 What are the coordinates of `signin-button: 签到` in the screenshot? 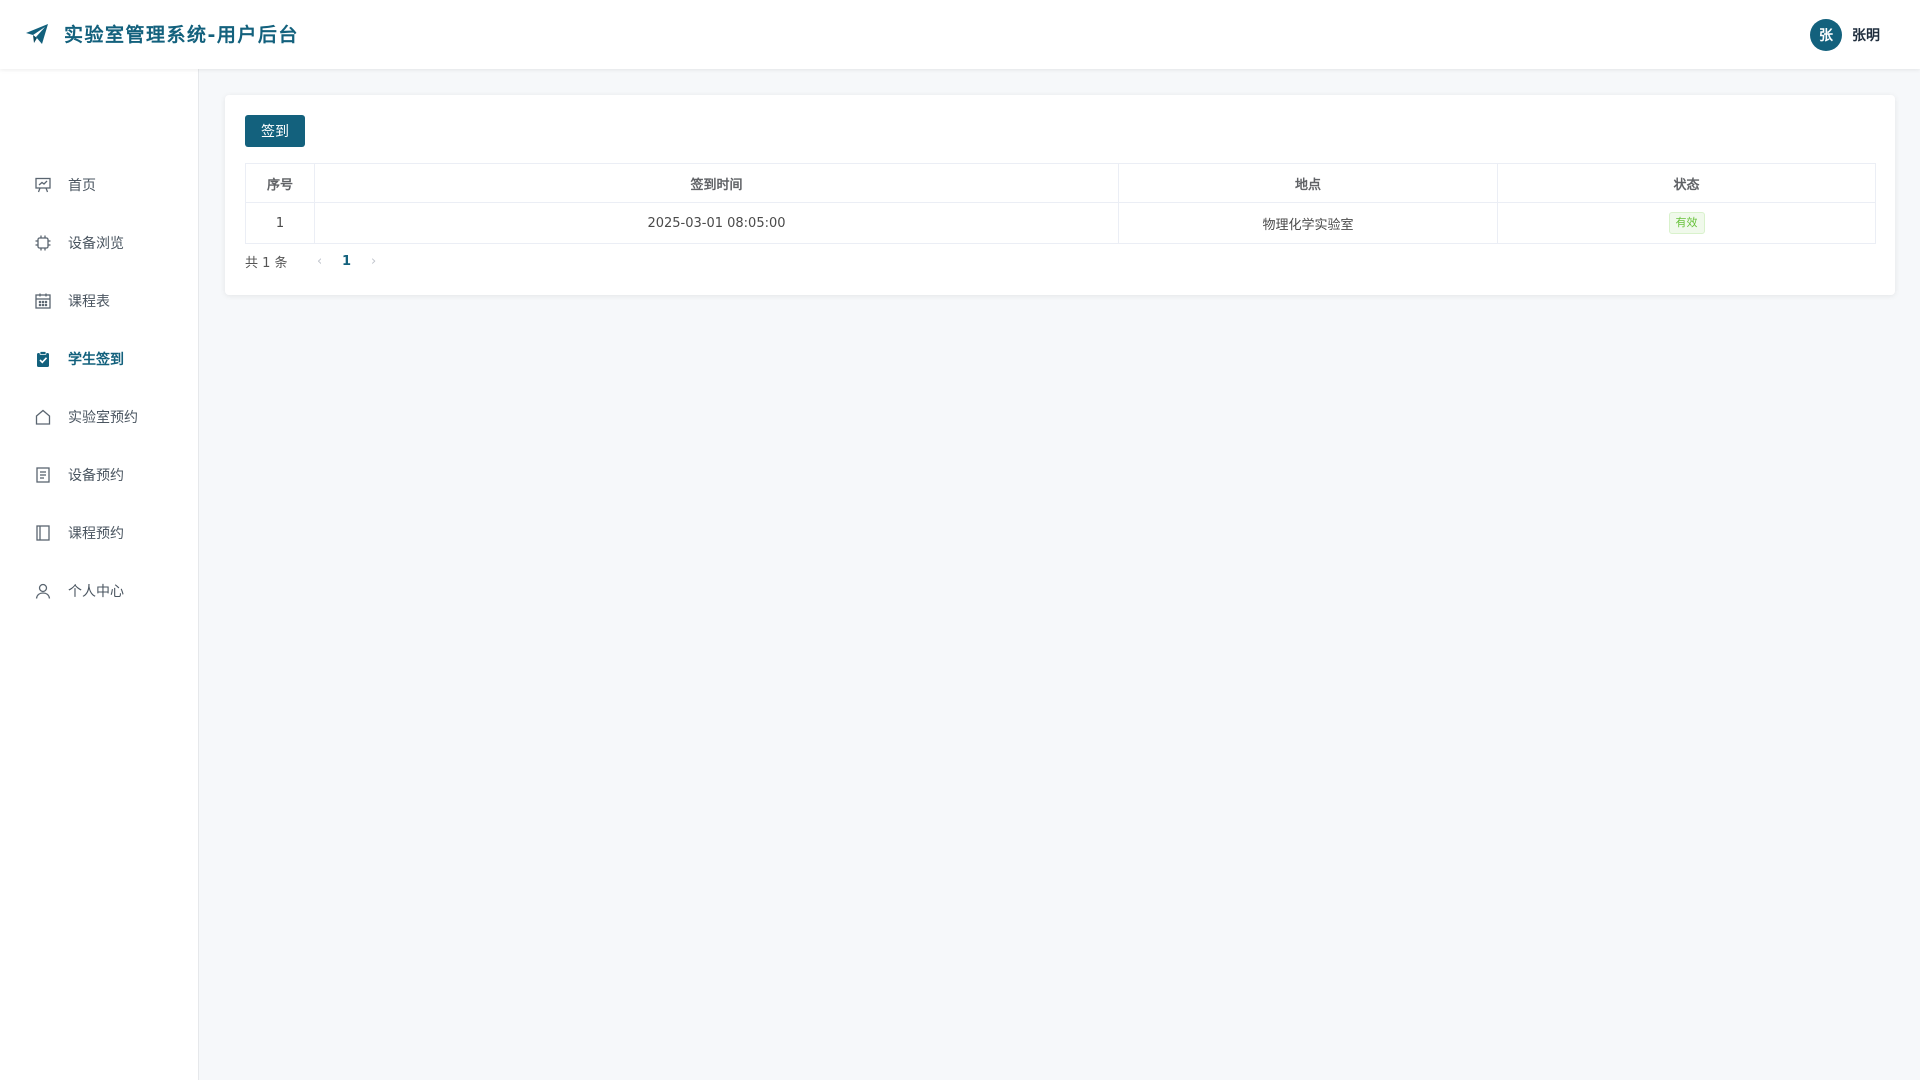 It's located at (275, 131).